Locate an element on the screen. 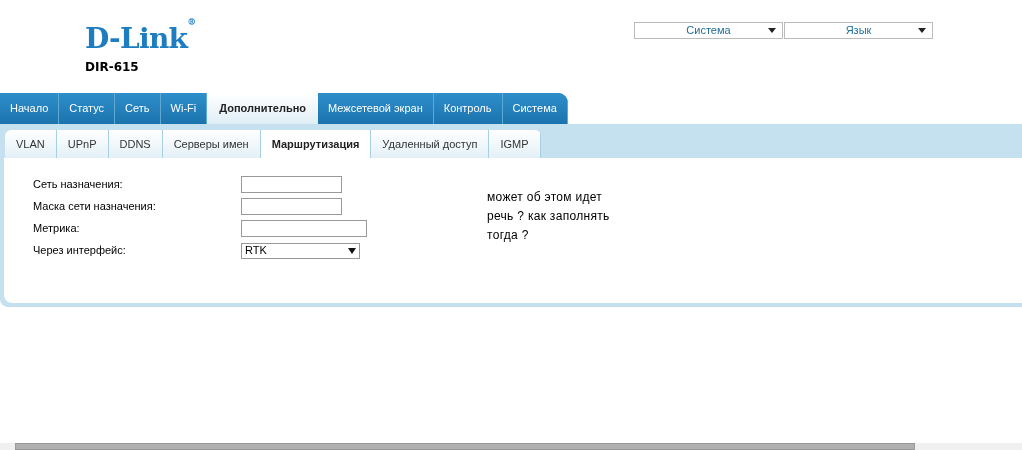  field-label: Через интерфейс: is located at coordinates (80, 250).